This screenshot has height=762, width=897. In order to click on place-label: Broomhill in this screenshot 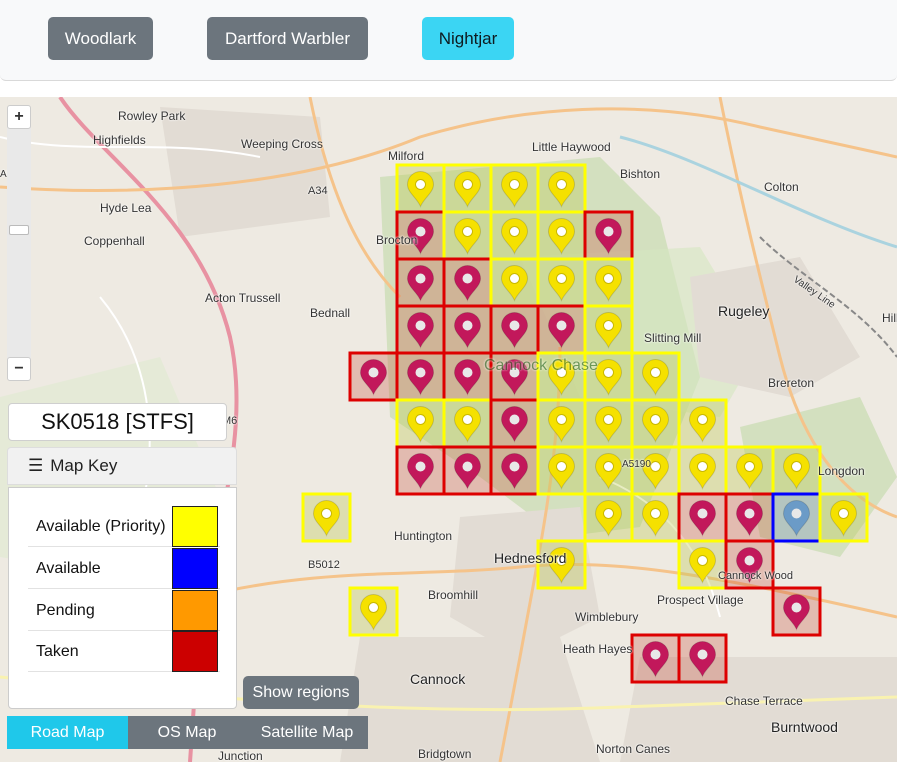, I will do `click(453, 595)`.